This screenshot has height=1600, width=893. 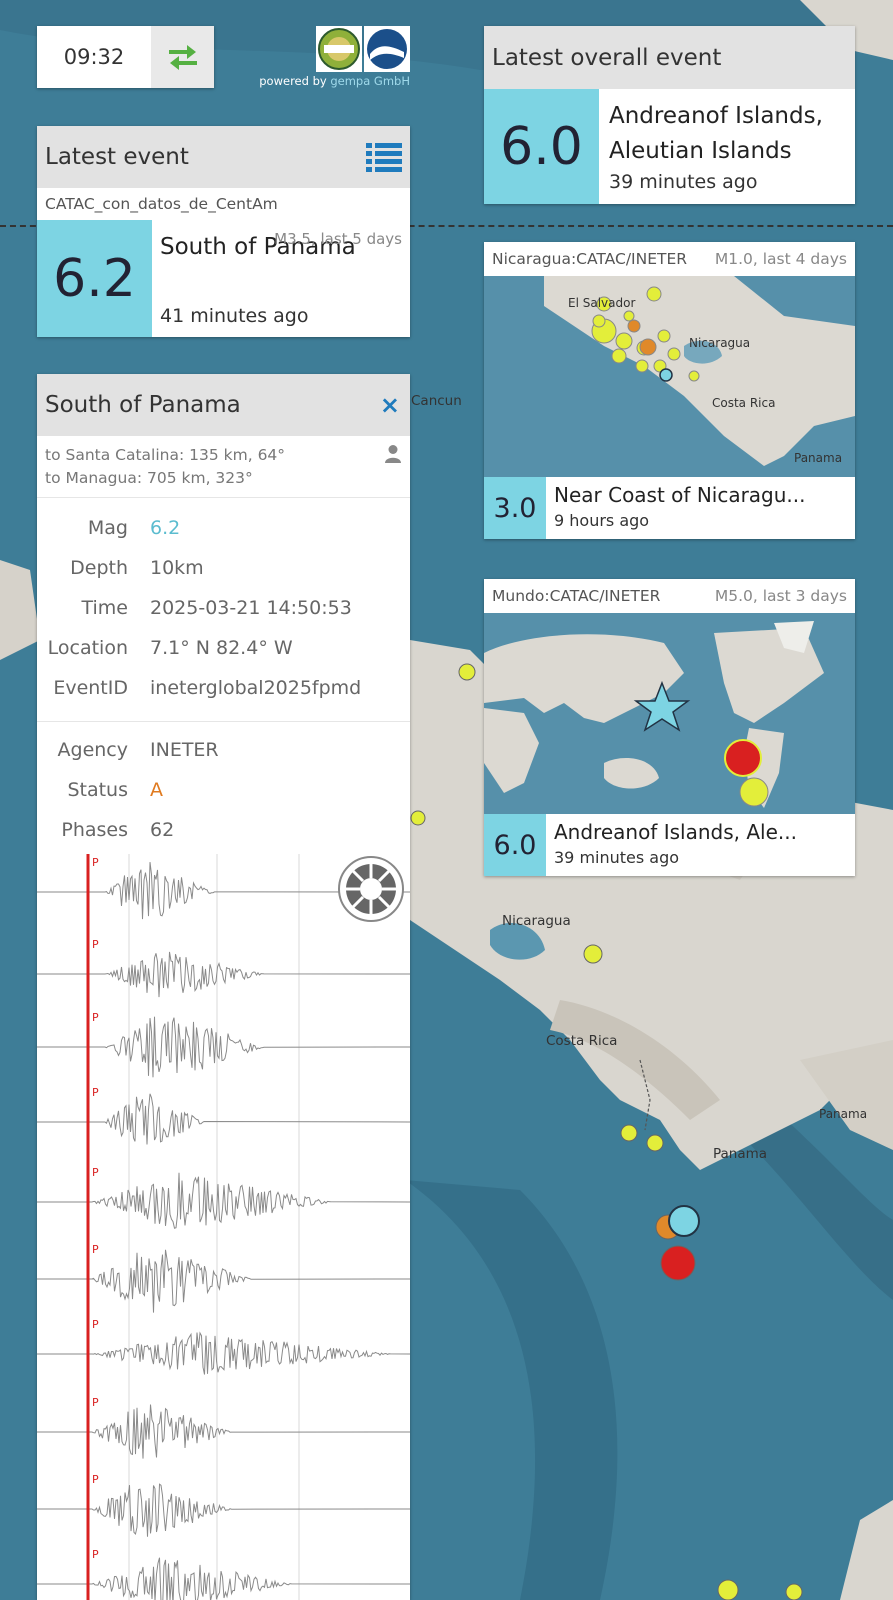 I want to click on close-icon: ×, so click(x=390, y=405).